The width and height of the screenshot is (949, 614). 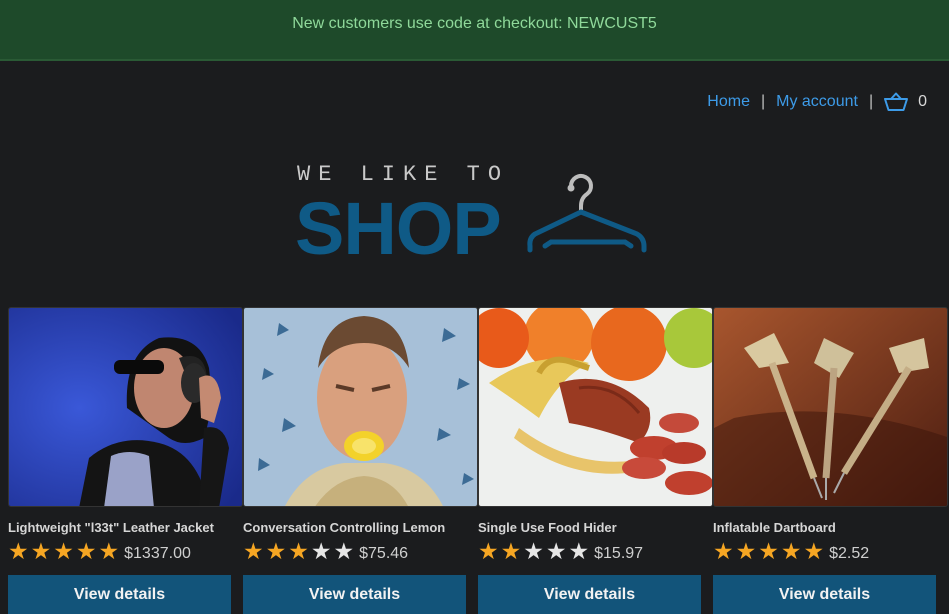 I want to click on hanger-icon, so click(x=587, y=213).